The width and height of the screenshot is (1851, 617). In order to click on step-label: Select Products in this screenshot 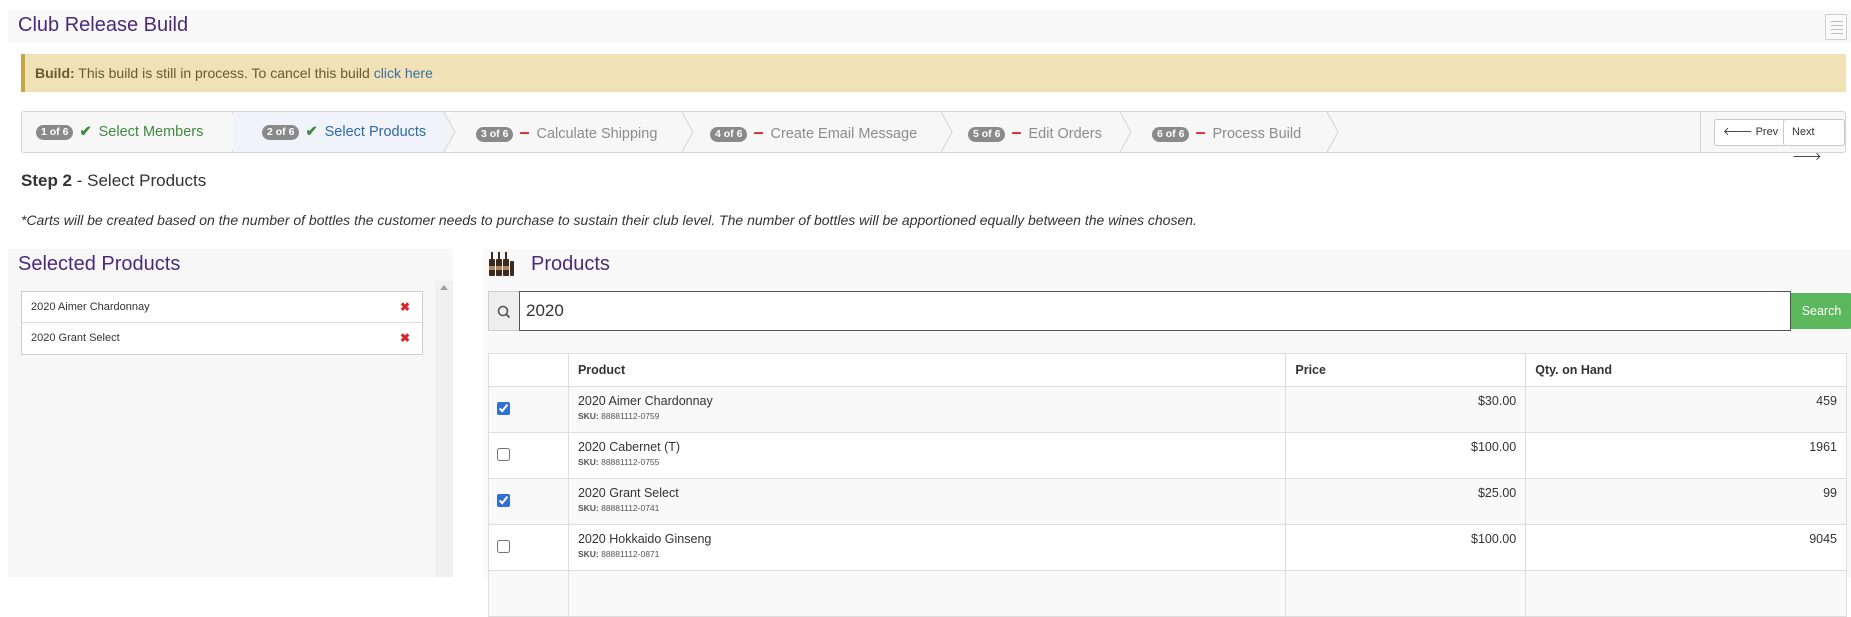, I will do `click(375, 132)`.